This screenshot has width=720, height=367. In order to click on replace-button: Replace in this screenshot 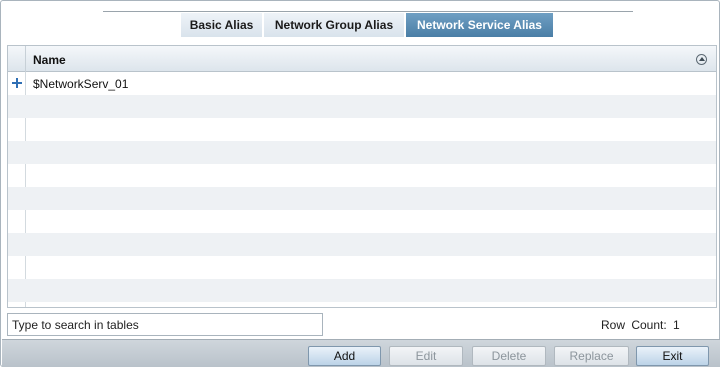, I will do `click(591, 356)`.